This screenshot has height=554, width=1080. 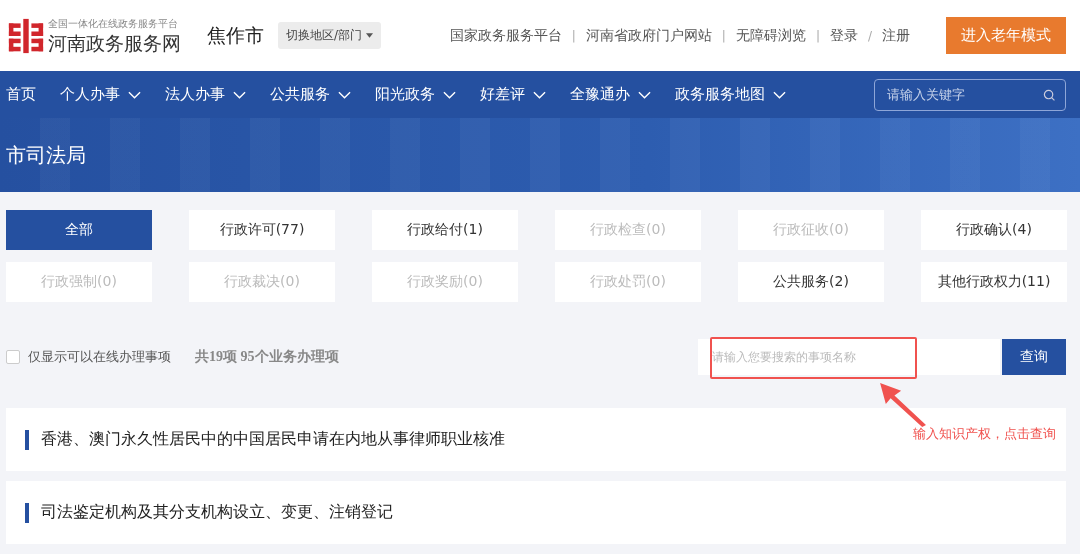 What do you see at coordinates (330, 35) in the screenshot?
I see `region-switch-button: 切换地区/部门` at bounding box center [330, 35].